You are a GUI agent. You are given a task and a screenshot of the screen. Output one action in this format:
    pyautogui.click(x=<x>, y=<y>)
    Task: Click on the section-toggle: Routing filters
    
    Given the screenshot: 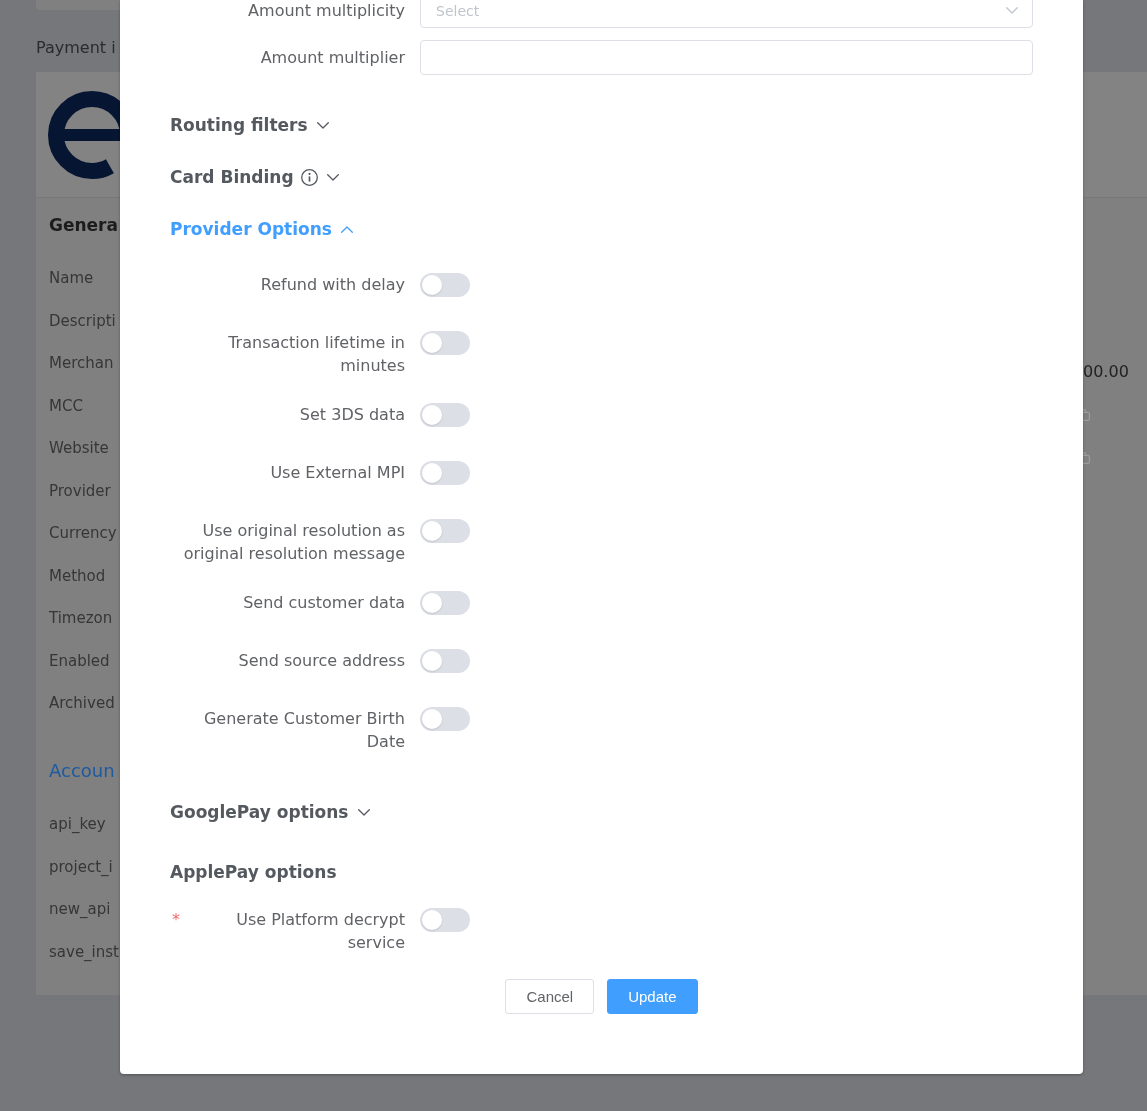 What is the action you would take?
    pyautogui.click(x=249, y=125)
    